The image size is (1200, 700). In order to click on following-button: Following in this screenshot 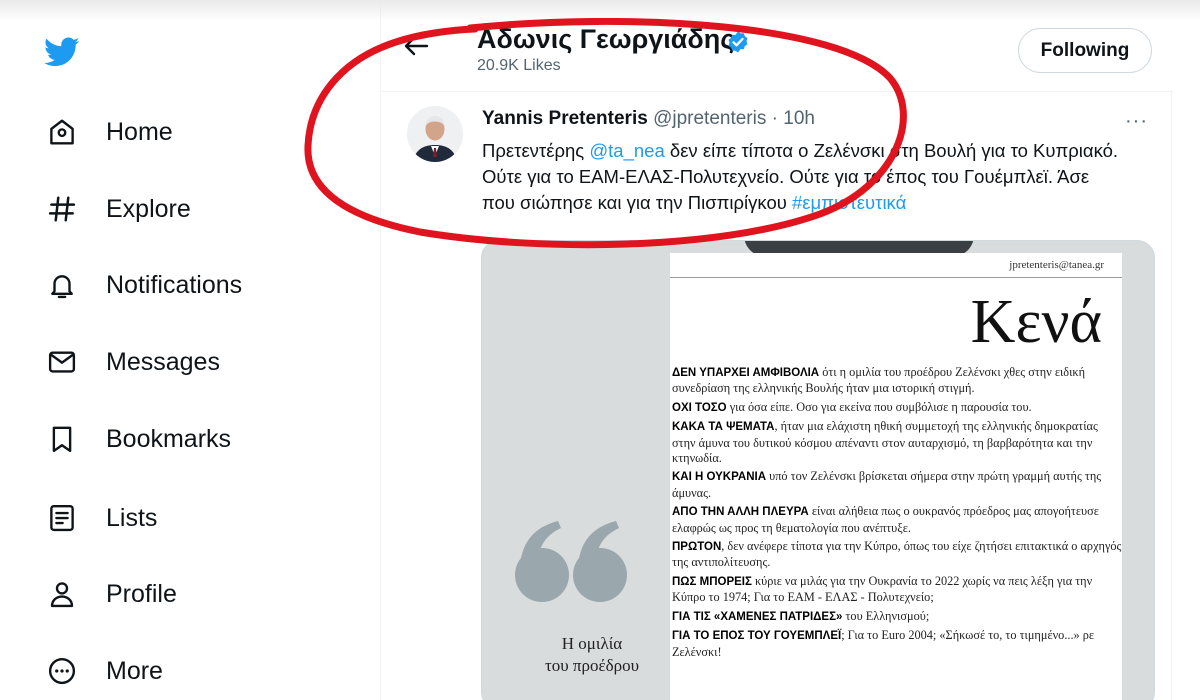, I will do `click(1085, 50)`.